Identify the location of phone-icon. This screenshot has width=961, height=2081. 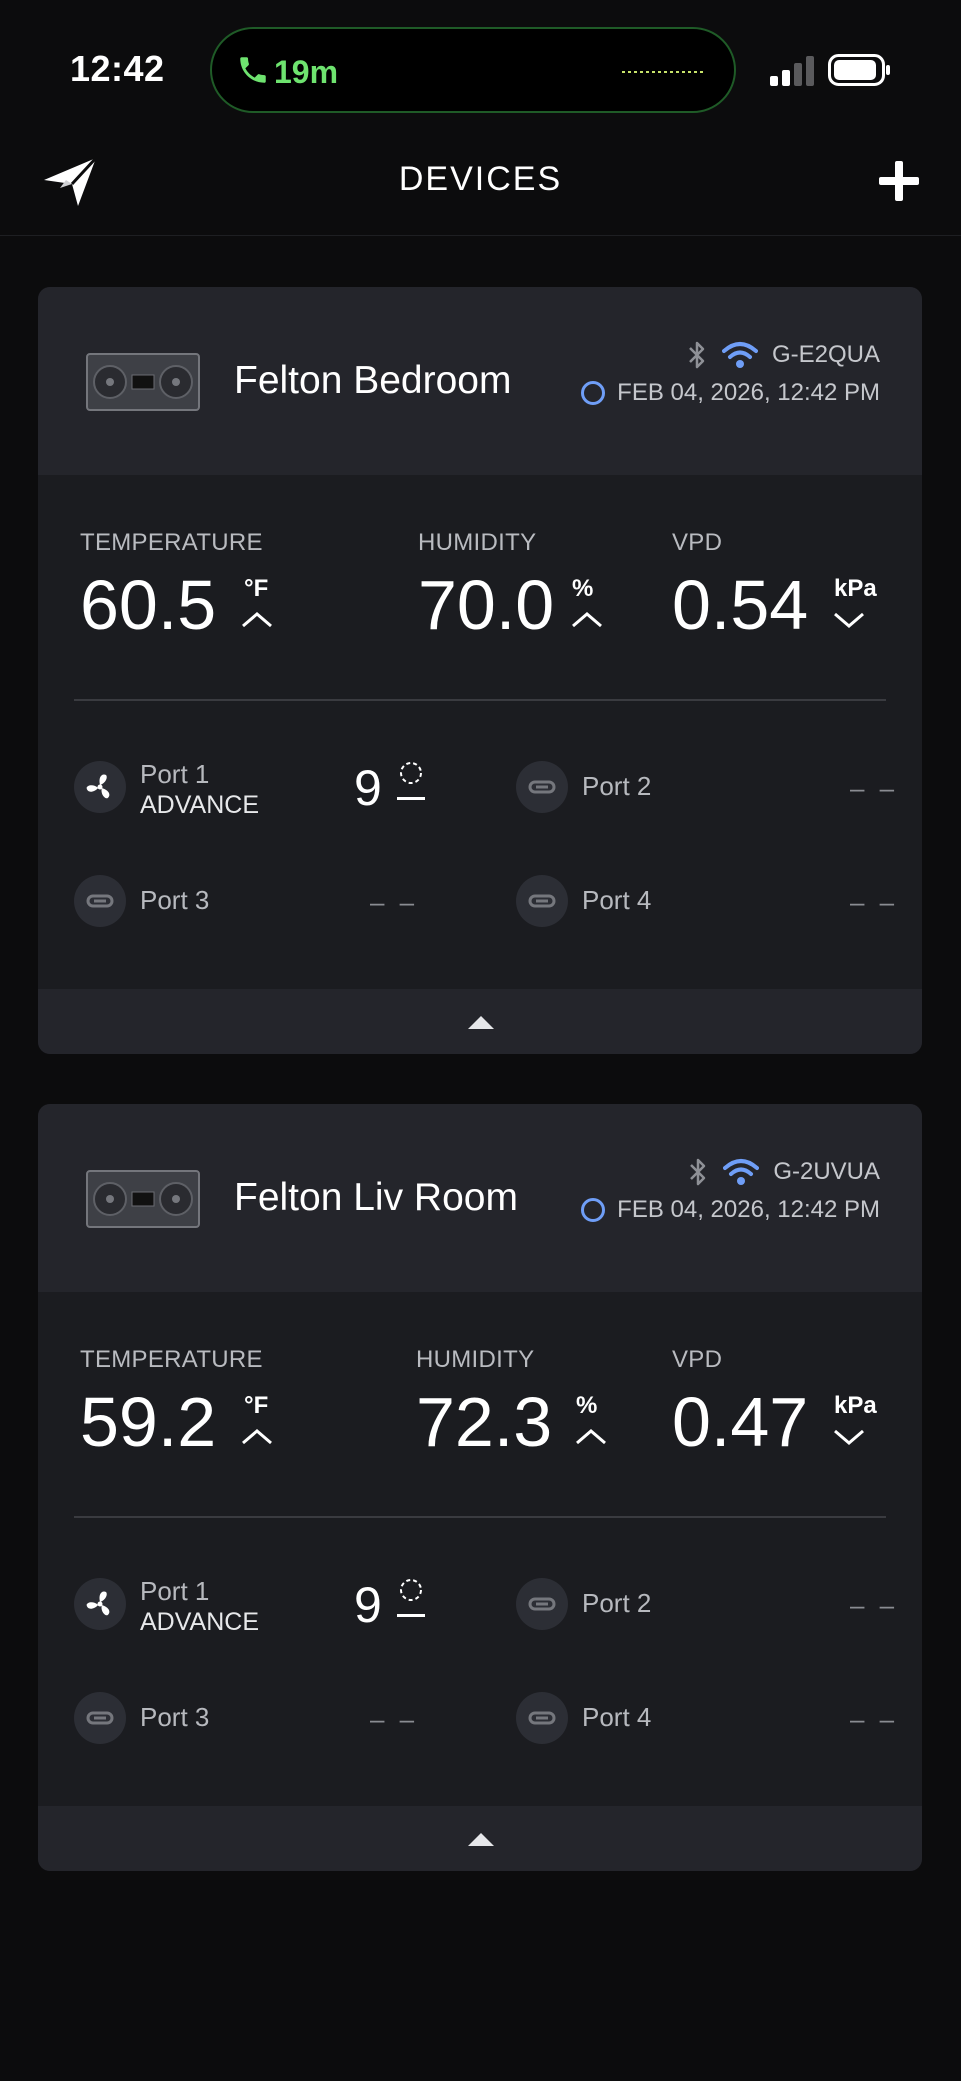
(253, 70).